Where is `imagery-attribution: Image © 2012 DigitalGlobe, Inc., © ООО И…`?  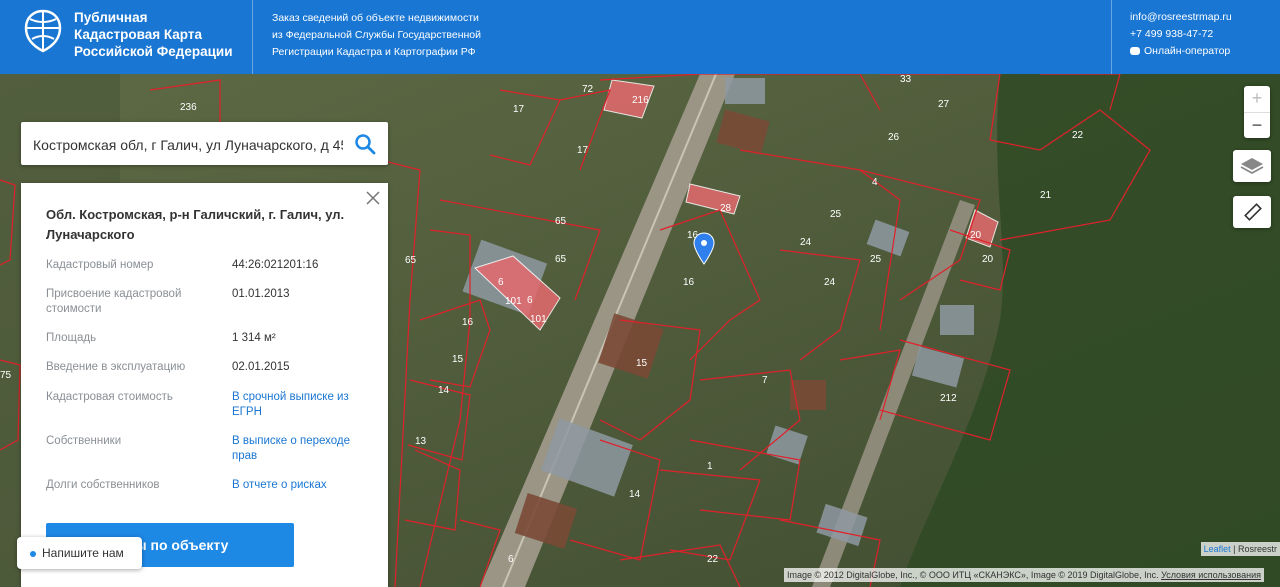 imagery-attribution: Image © 2012 DigitalGlobe, Inc., © ООО И… is located at coordinates (1024, 575).